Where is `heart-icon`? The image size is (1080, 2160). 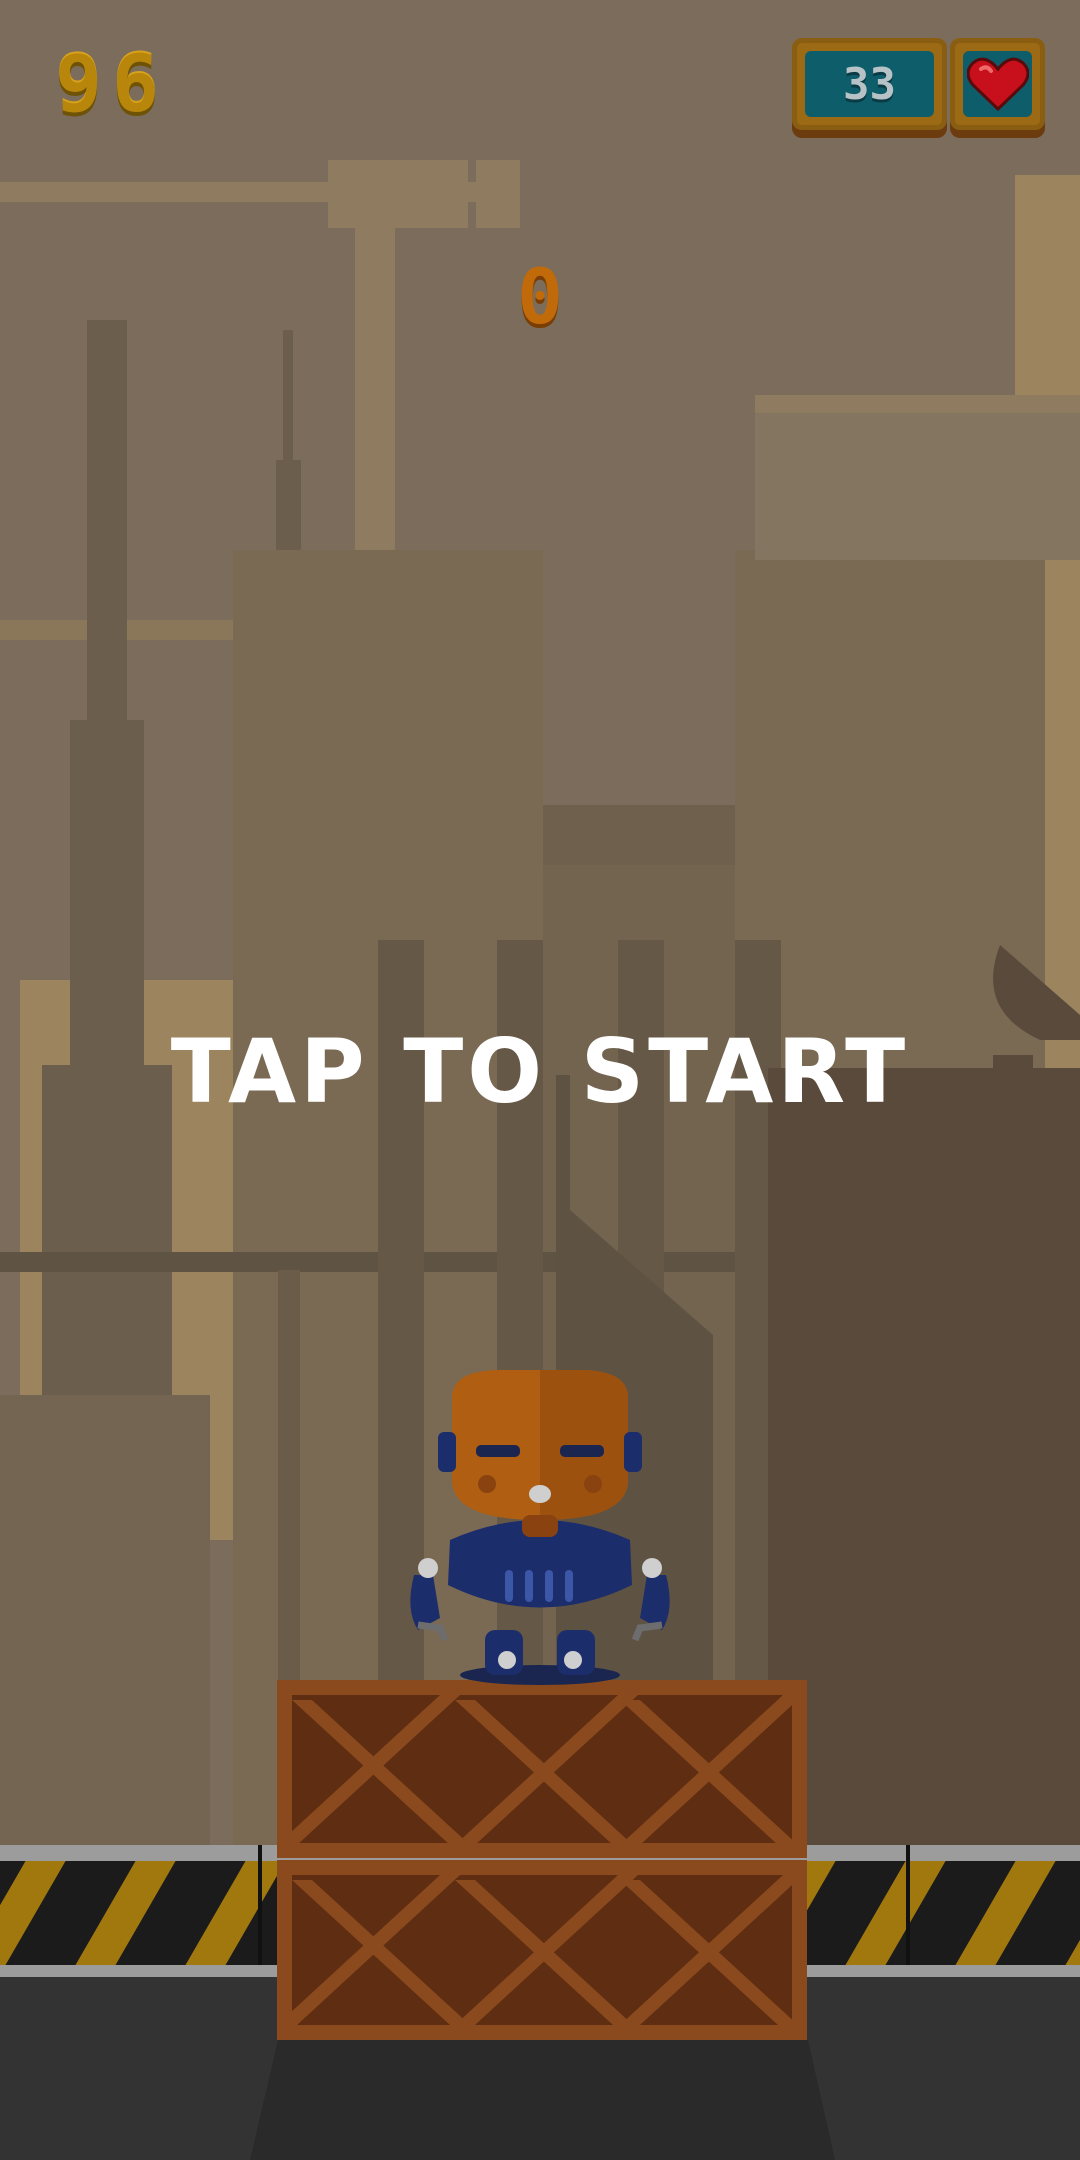 heart-icon is located at coordinates (997, 84).